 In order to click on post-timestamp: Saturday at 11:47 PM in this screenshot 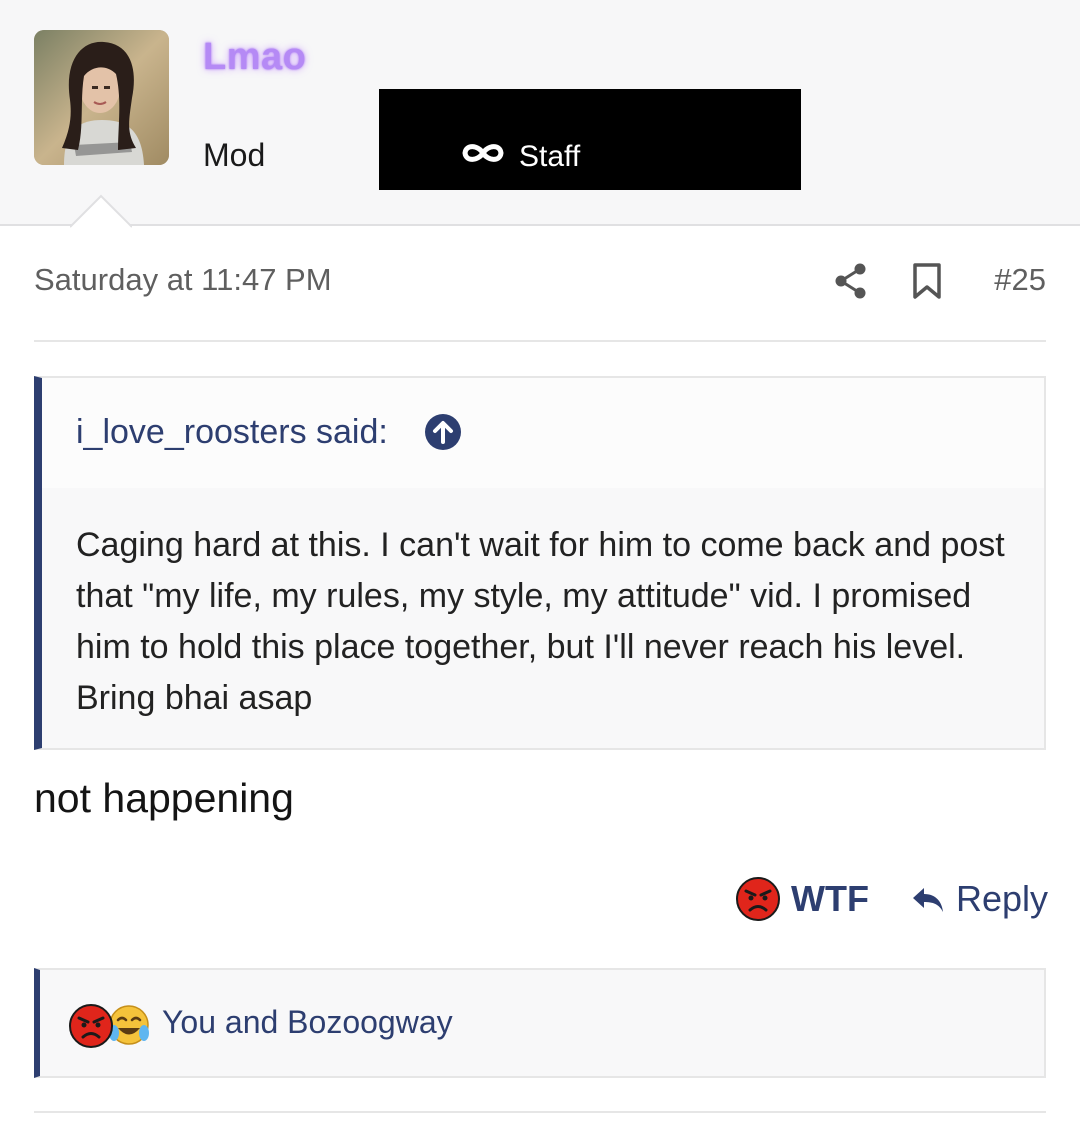, I will do `click(183, 280)`.